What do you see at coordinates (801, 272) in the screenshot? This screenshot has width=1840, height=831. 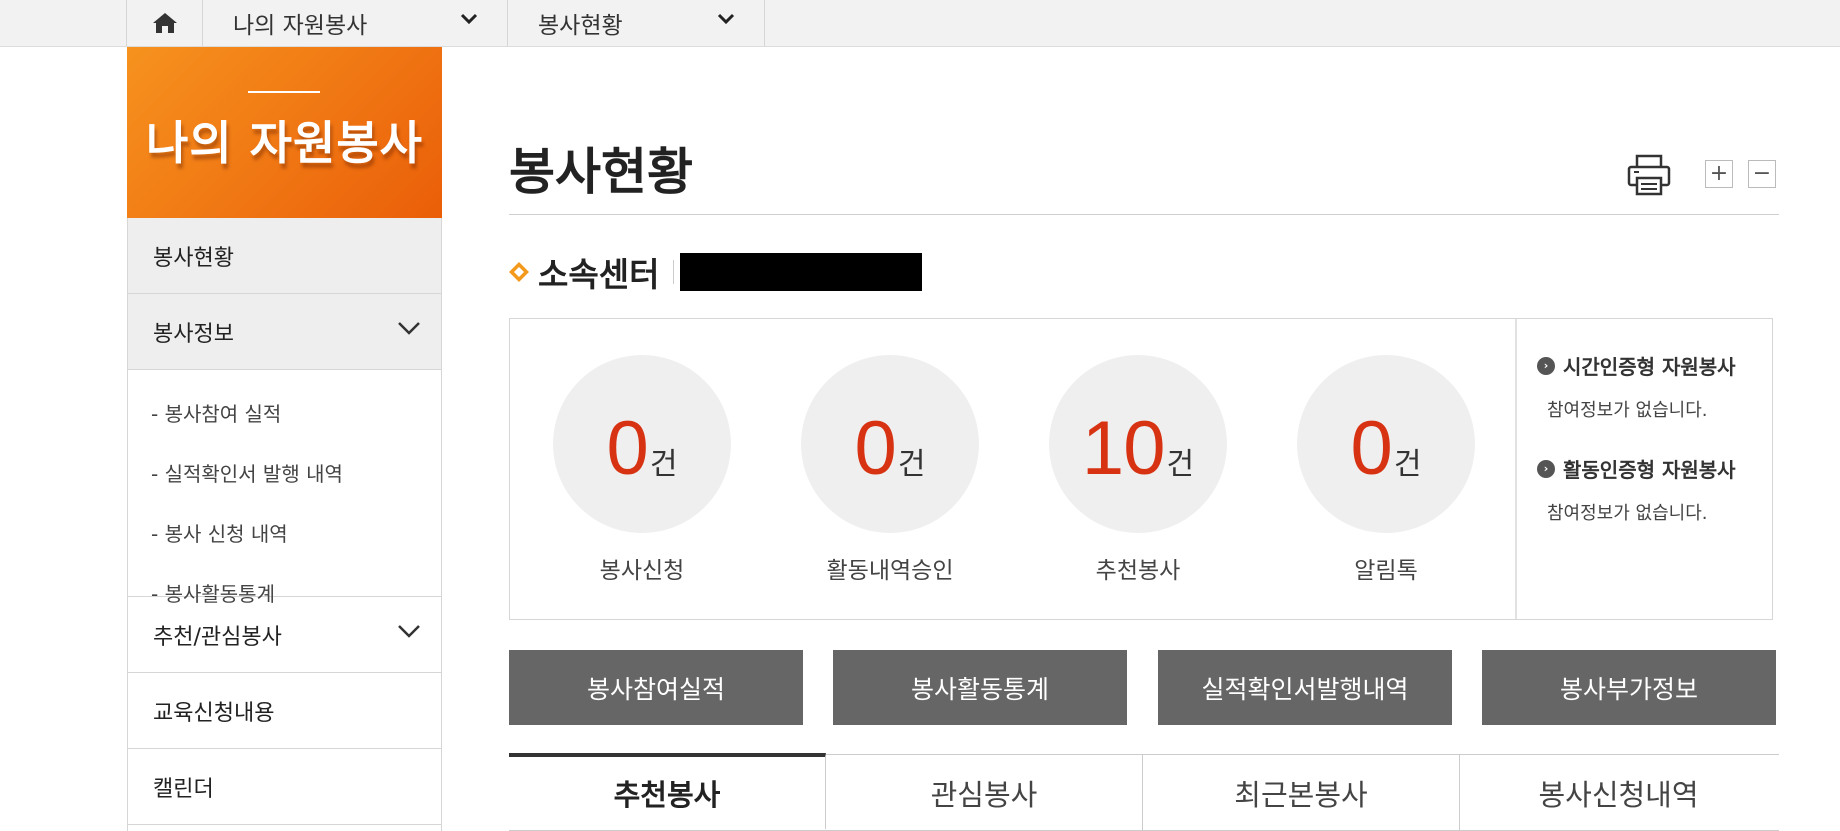 I see `center-name-redacted` at bounding box center [801, 272].